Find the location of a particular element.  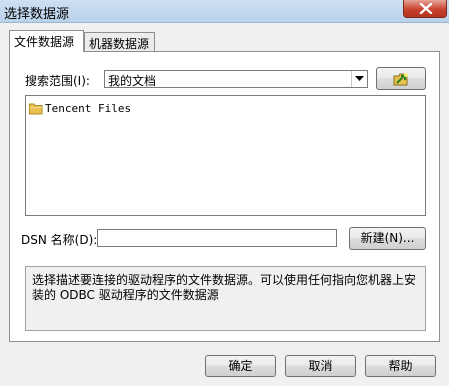

chevron-down-icon is located at coordinates (359, 78).